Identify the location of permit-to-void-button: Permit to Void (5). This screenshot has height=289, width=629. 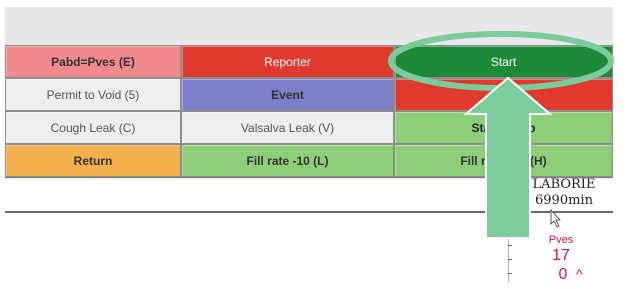
(93, 94).